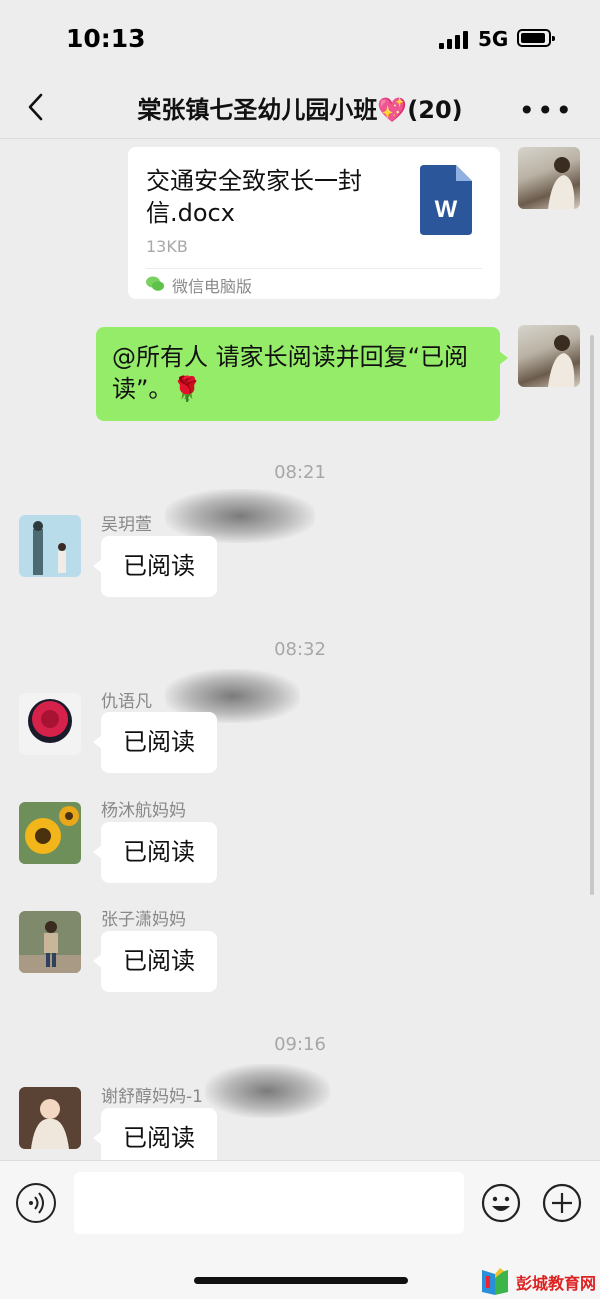 This screenshot has width=600, height=1299. I want to click on input-bar: 彭城教育网, so click(300, 1229).